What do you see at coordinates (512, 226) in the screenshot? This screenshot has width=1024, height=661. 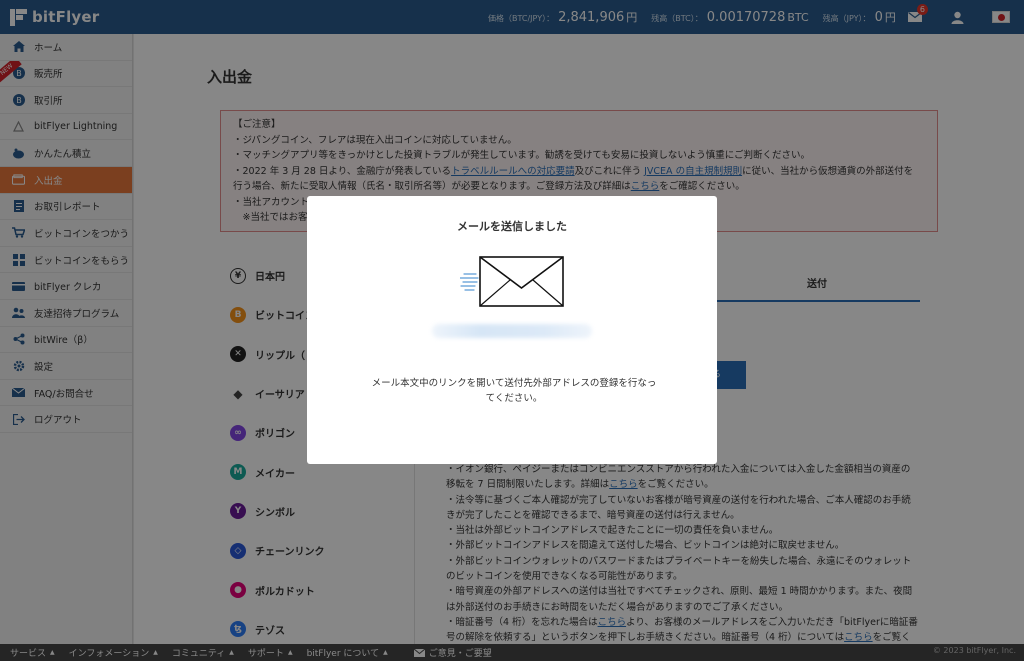 I see `dialog-title: メールを送信しました` at bounding box center [512, 226].